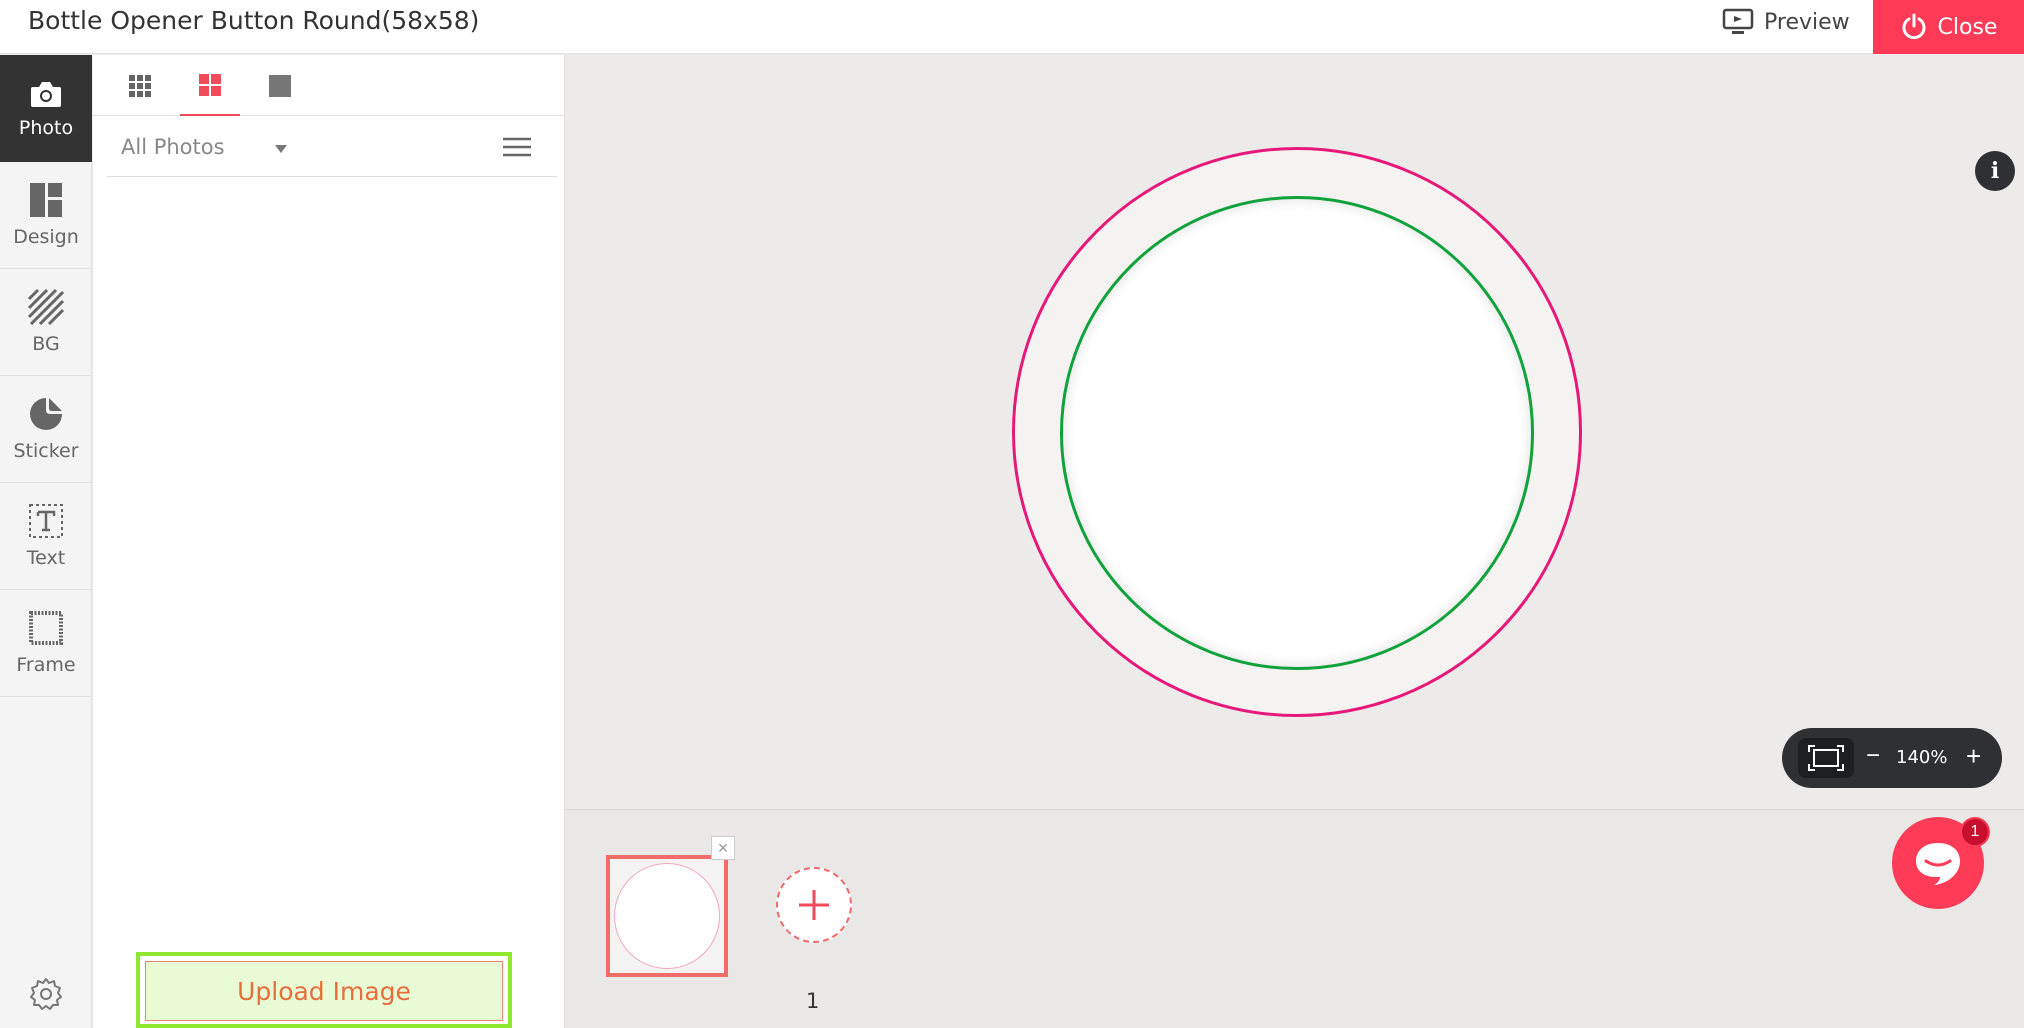 Image resolution: width=2024 pixels, height=1028 pixels. Describe the element at coordinates (46, 237) in the screenshot. I see `rail-label-design: Design` at that location.